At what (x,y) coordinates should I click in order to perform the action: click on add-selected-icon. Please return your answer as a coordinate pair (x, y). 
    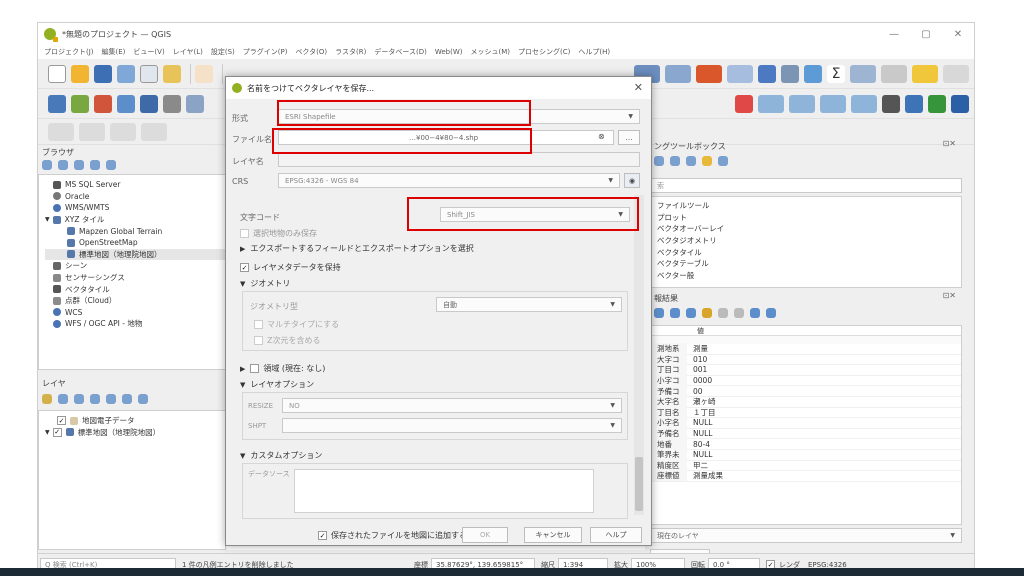
    Looking at the image, I should click on (47, 165).